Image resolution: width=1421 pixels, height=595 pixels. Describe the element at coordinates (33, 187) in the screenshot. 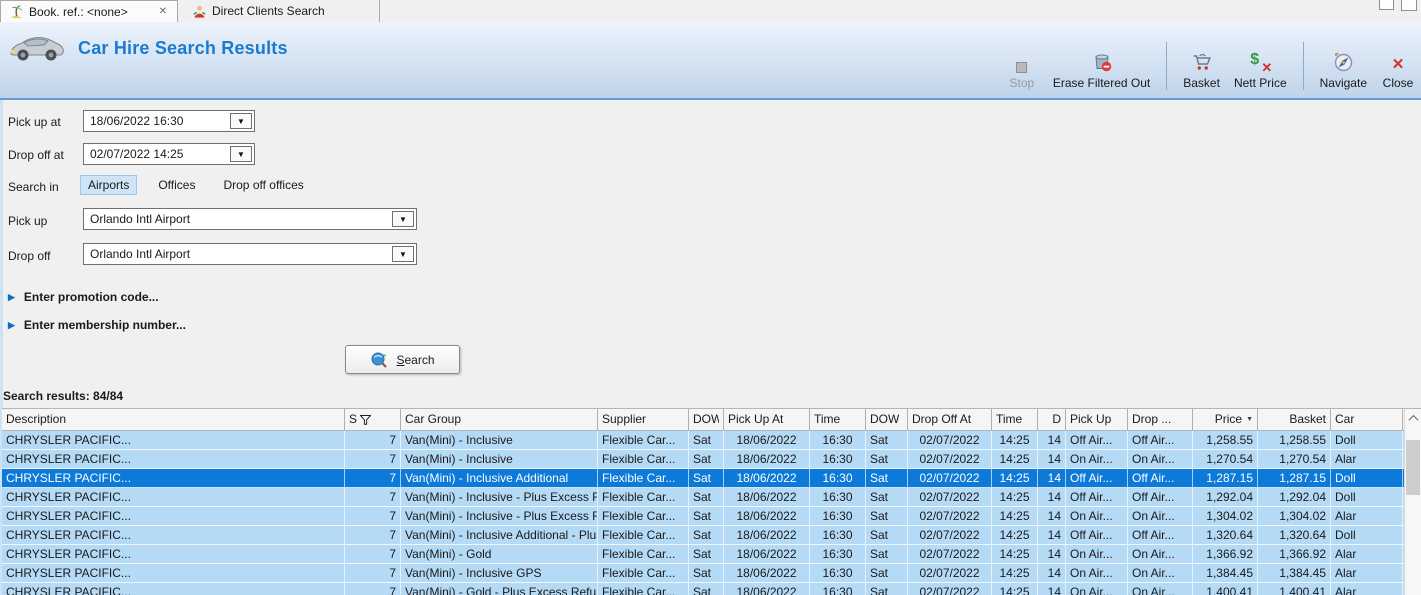

I see `search-in-label: Search in` at that location.